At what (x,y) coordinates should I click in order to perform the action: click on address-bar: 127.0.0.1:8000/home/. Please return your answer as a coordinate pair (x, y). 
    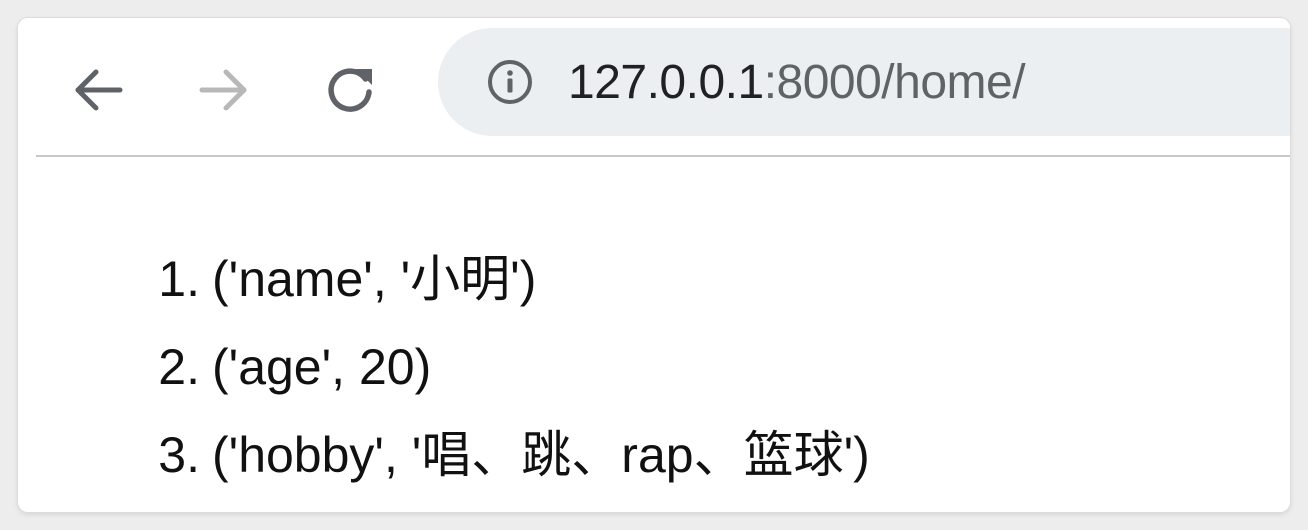
    Looking at the image, I should click on (864, 82).